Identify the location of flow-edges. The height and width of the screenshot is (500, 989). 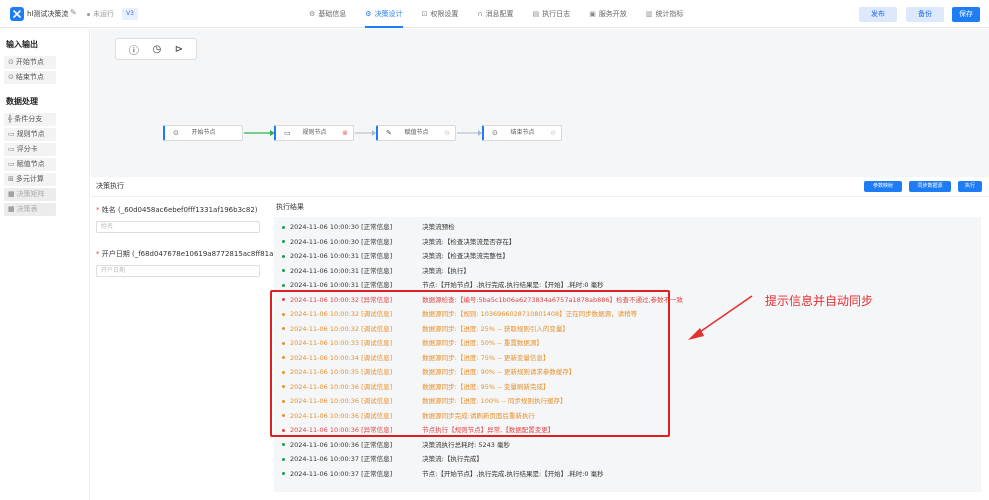
(363, 133).